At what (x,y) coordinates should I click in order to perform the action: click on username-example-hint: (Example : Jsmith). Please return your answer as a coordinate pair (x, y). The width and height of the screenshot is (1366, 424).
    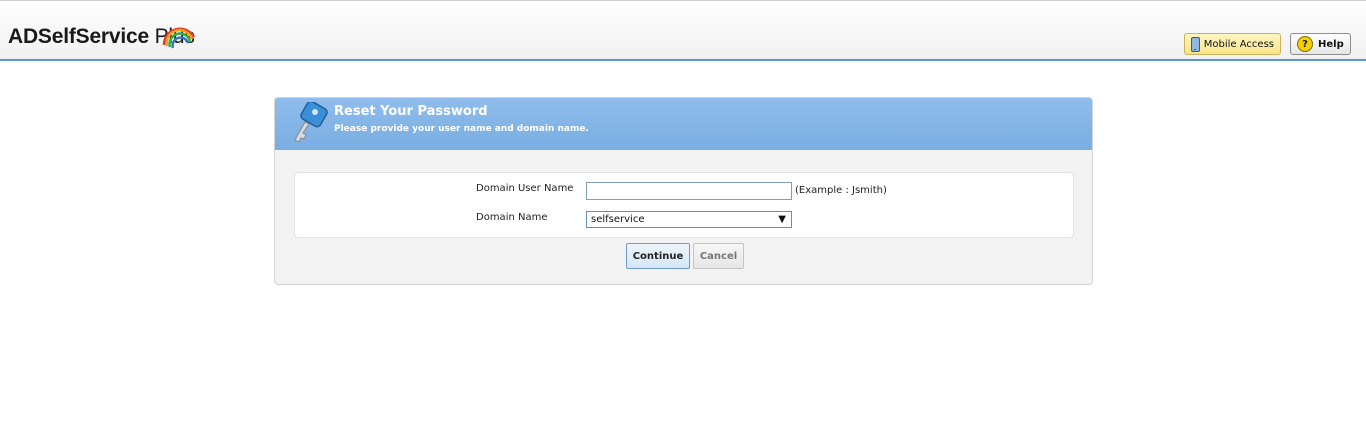
    Looking at the image, I should click on (841, 190).